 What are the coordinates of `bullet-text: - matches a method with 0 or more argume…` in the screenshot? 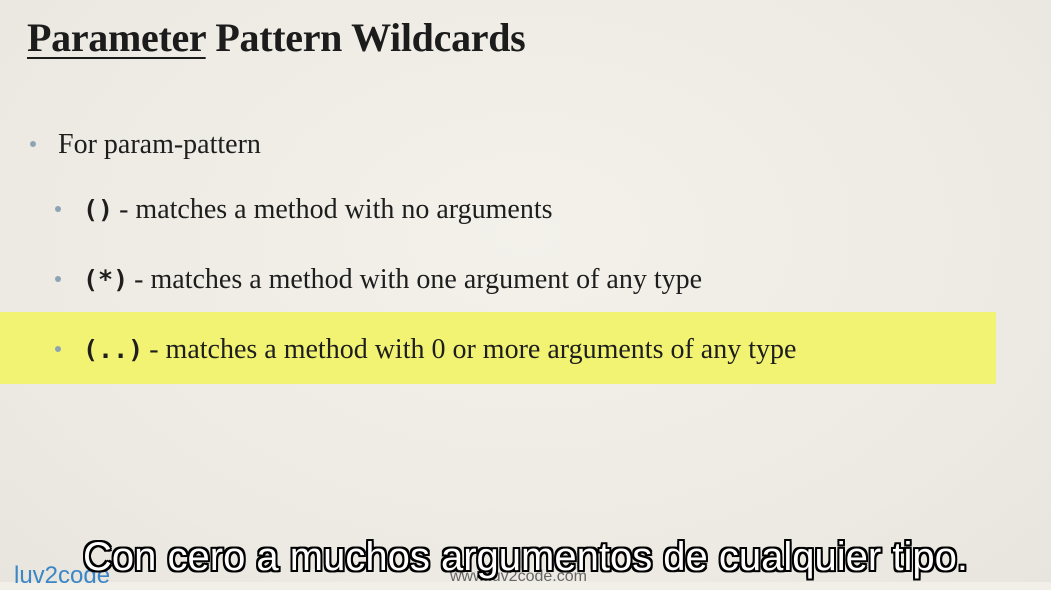 It's located at (473, 349).